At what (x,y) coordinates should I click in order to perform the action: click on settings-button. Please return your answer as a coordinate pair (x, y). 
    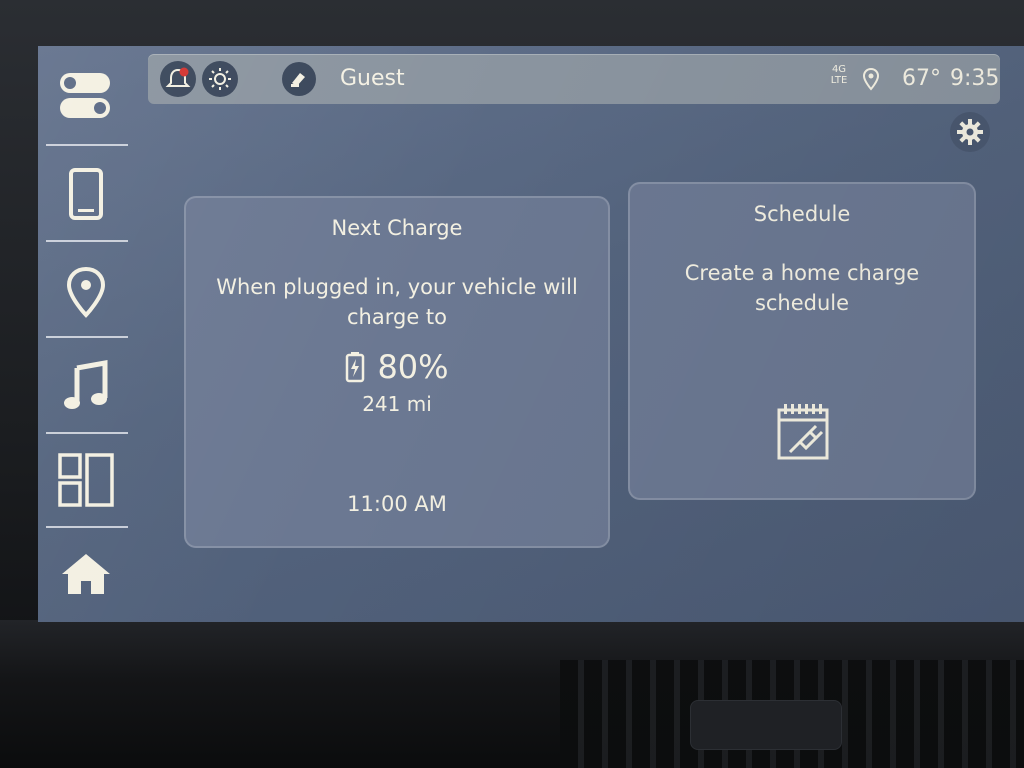
    Looking at the image, I should click on (970, 132).